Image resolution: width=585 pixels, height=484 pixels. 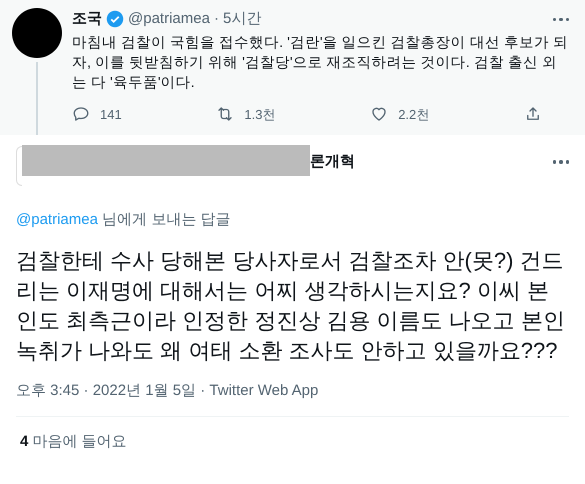 I want to click on user-name: 조국, so click(x=87, y=19).